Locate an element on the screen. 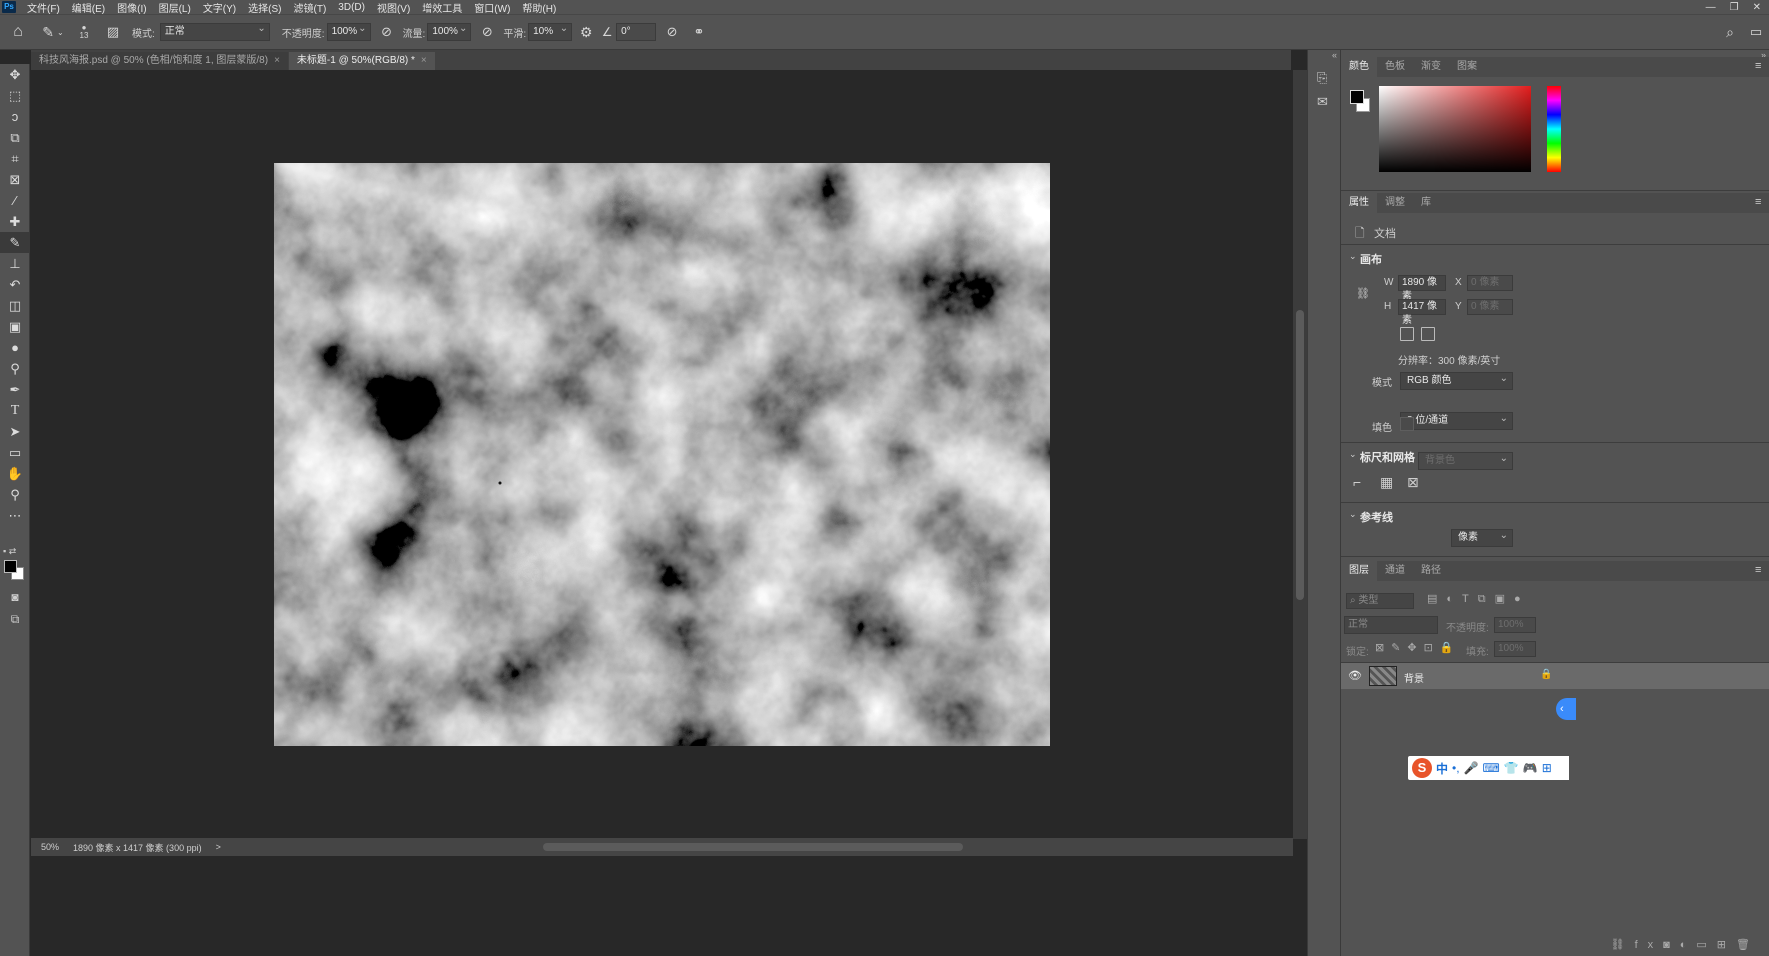  fg-color-swatch is located at coordinates (1357, 97).